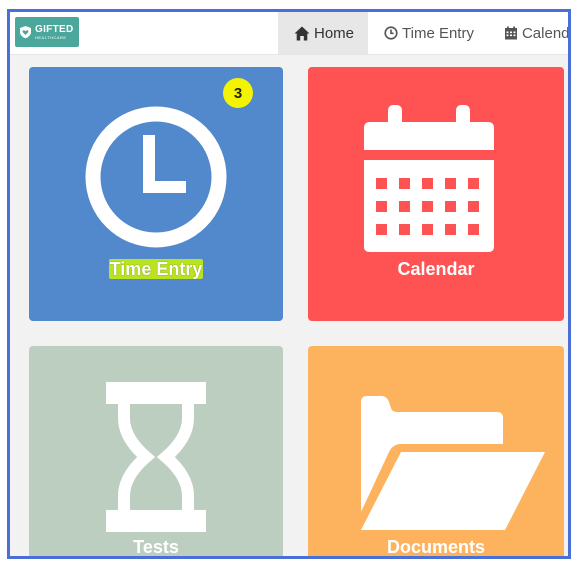  Describe the element at coordinates (453, 463) in the screenshot. I see `folder-icon` at that location.